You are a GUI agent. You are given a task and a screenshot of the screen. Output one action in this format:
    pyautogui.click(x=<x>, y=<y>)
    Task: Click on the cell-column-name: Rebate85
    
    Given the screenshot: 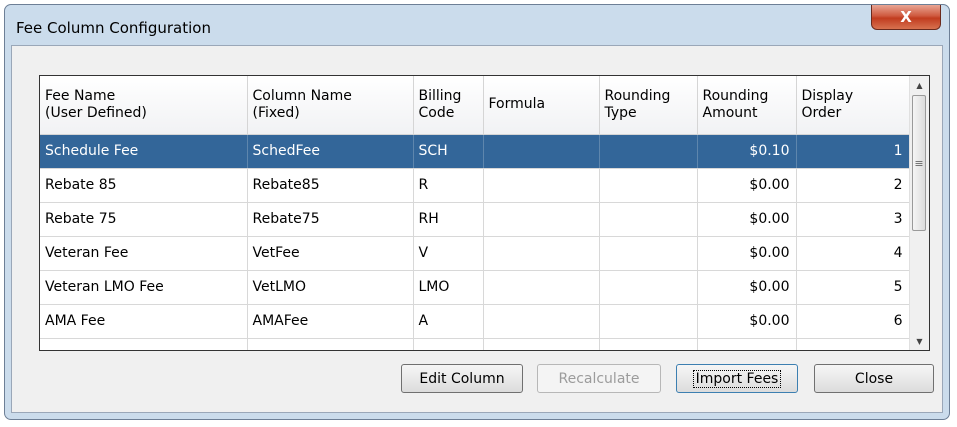 What is the action you would take?
    pyautogui.click(x=330, y=185)
    